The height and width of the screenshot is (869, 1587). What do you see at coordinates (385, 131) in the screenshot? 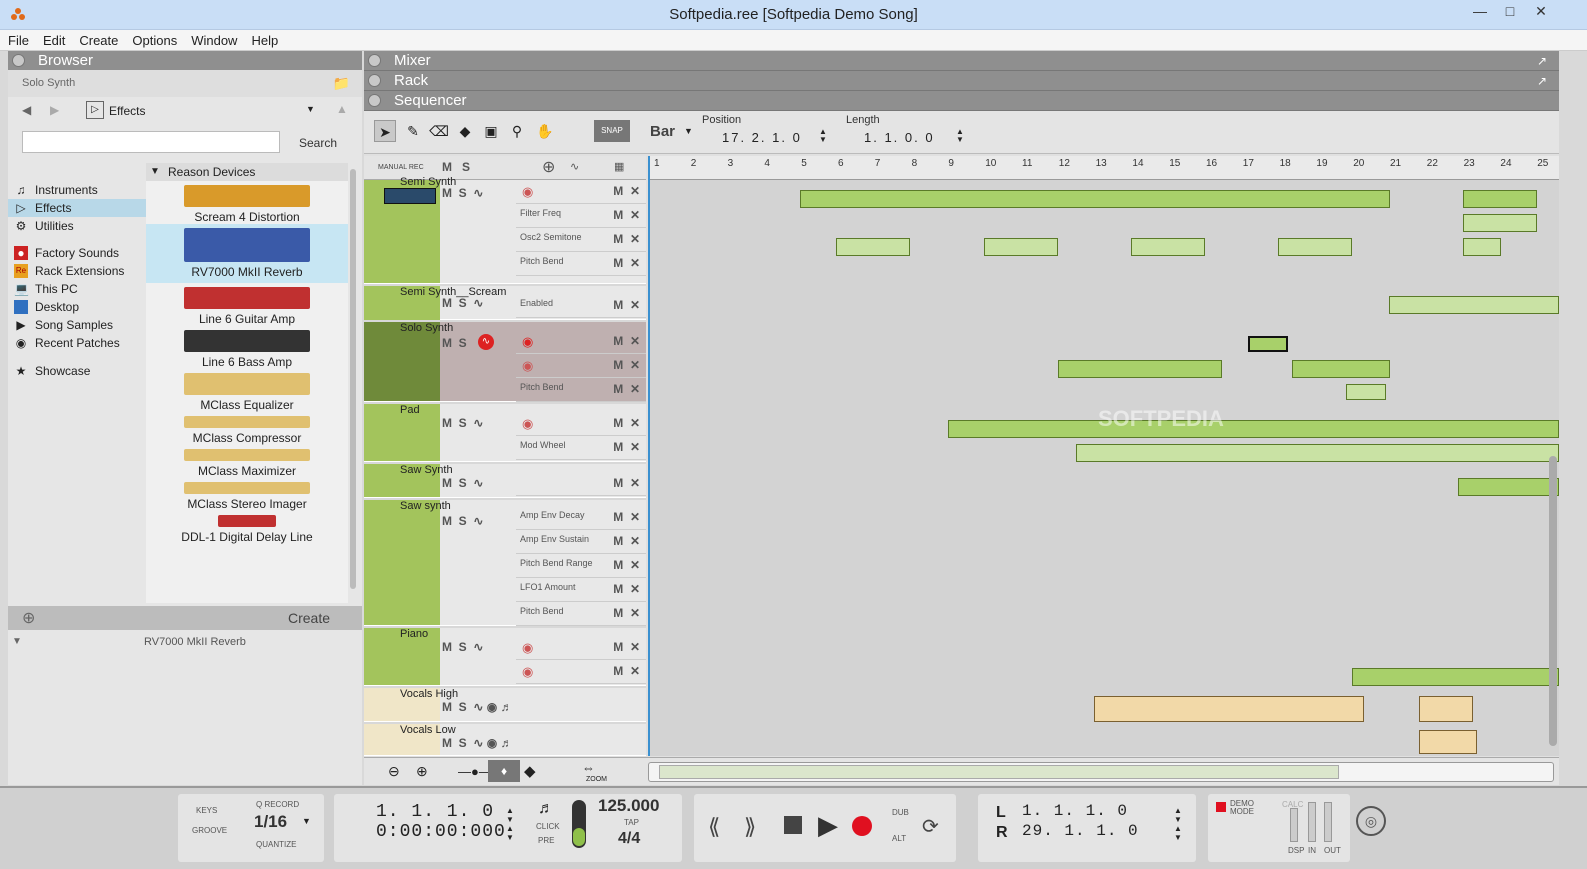
I see `select-tool-icon: ➤` at bounding box center [385, 131].